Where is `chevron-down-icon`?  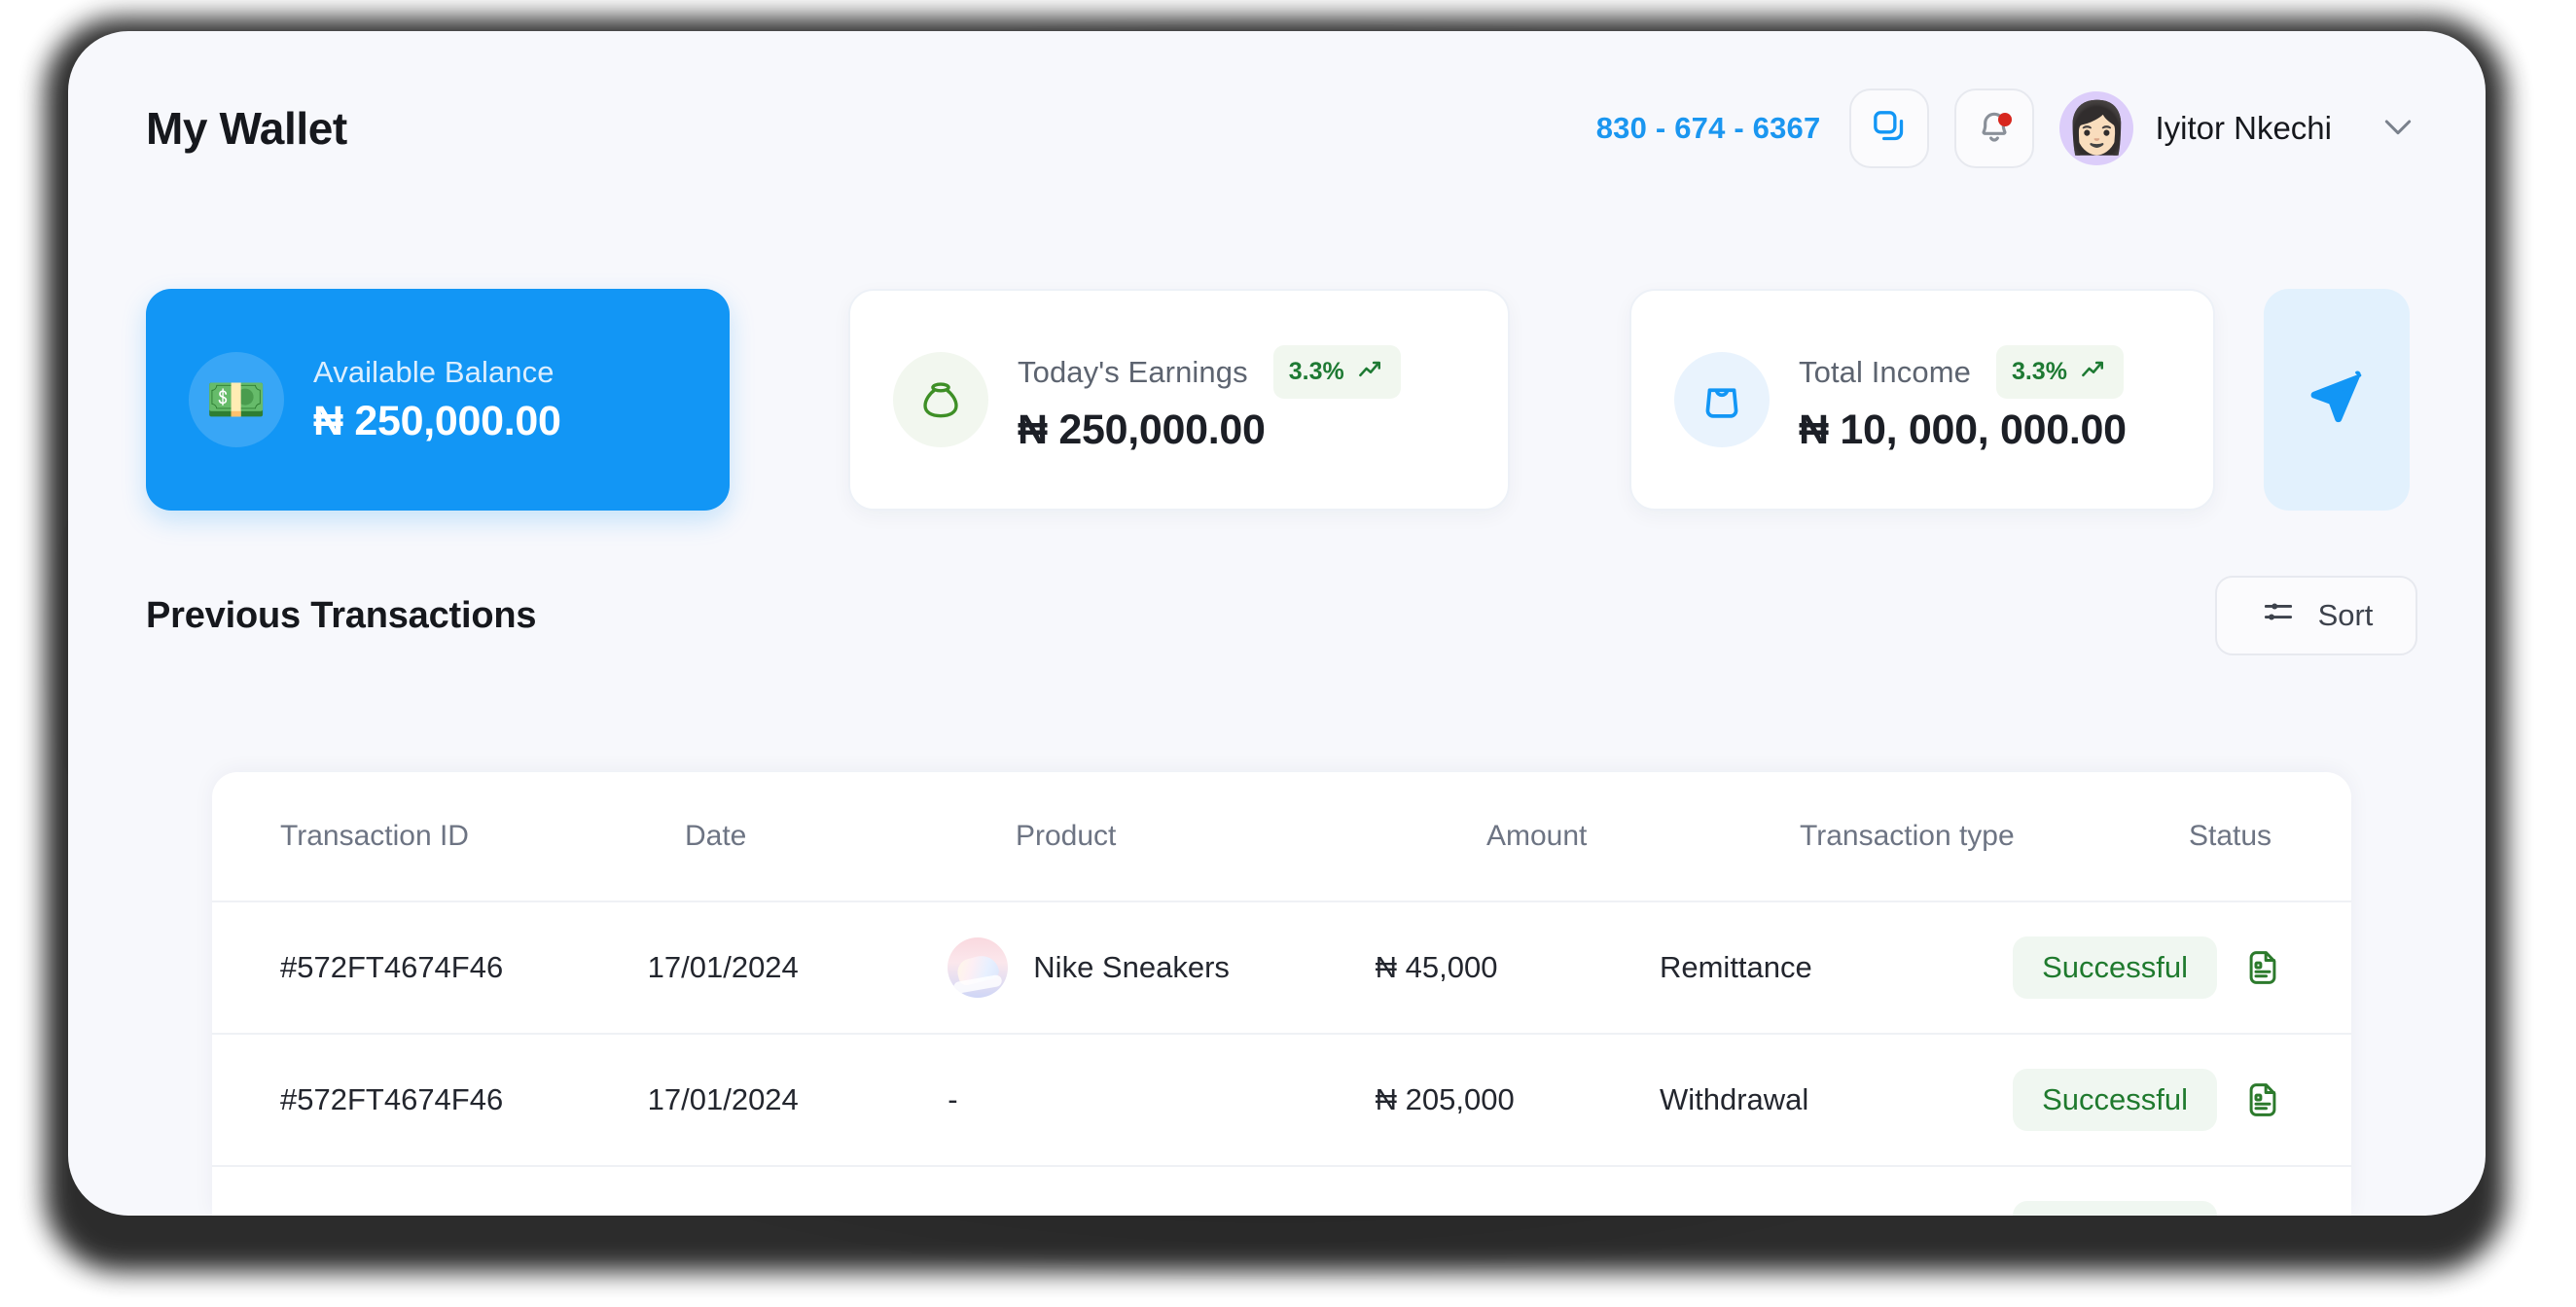
chevron-down-icon is located at coordinates (2398, 129).